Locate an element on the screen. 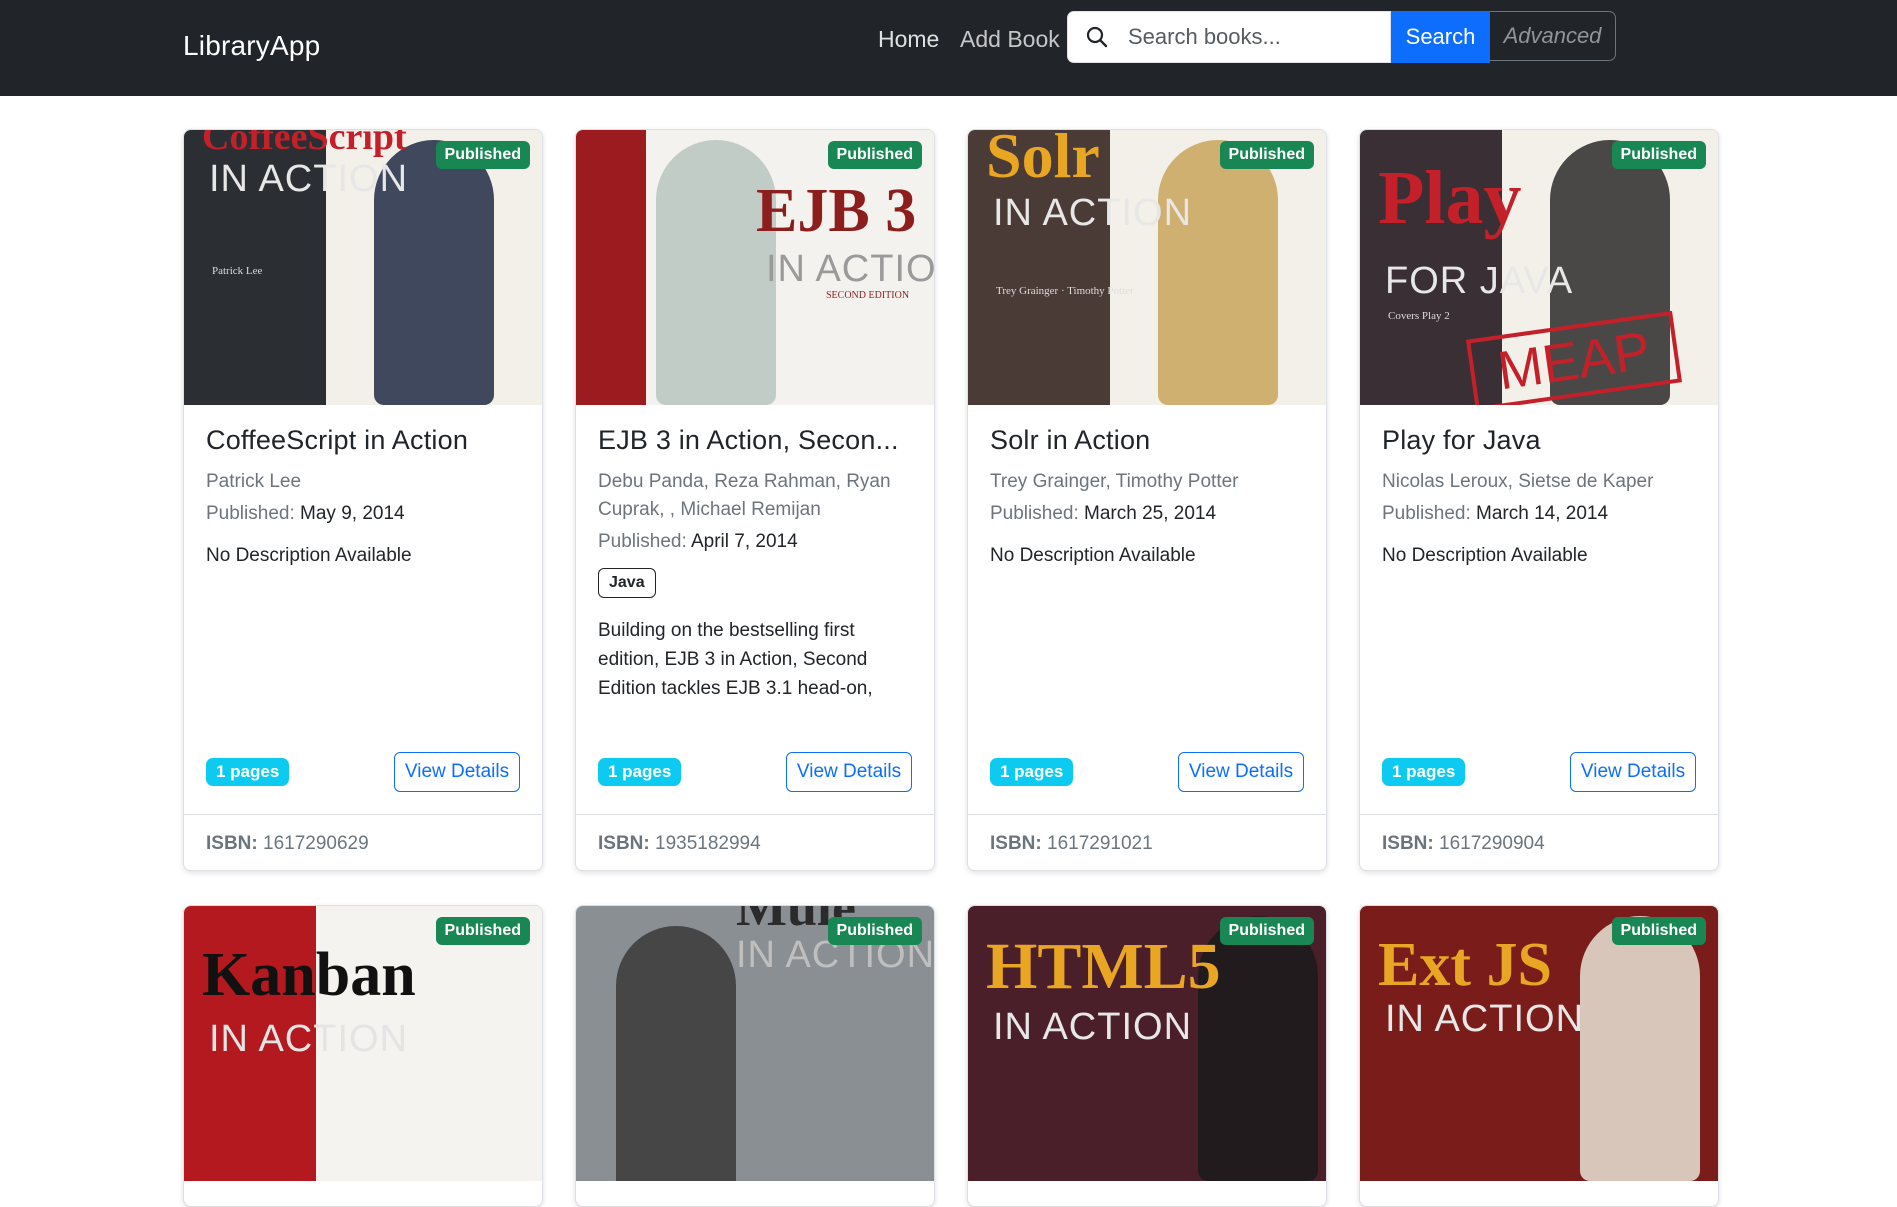  cover-author: SECOND EDITION is located at coordinates (868, 295).